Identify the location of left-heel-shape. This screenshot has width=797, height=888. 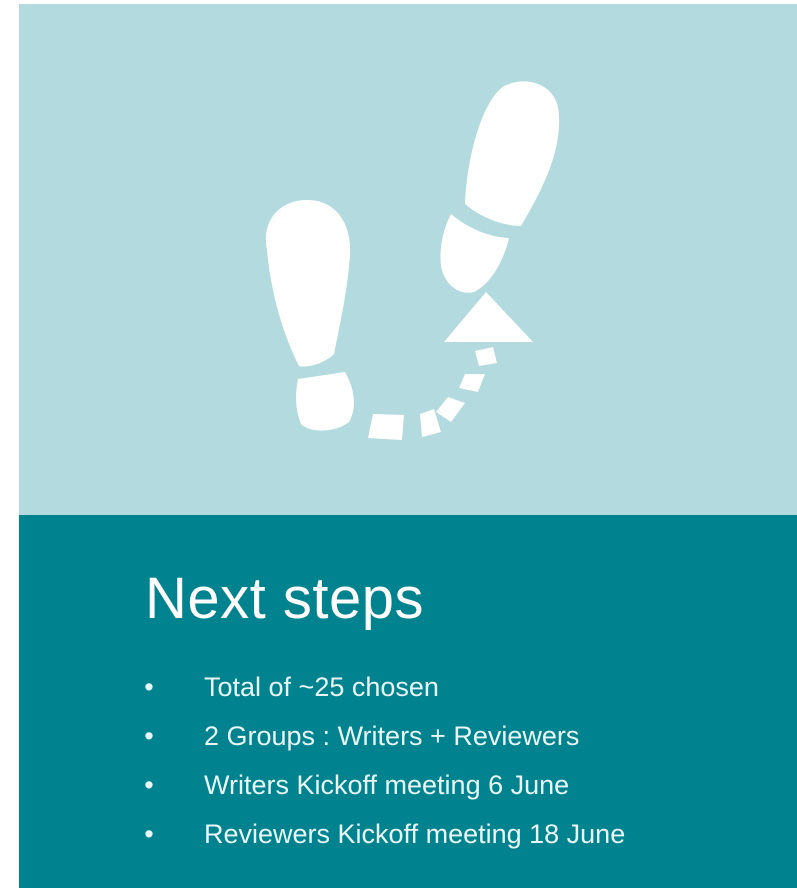
(325, 401).